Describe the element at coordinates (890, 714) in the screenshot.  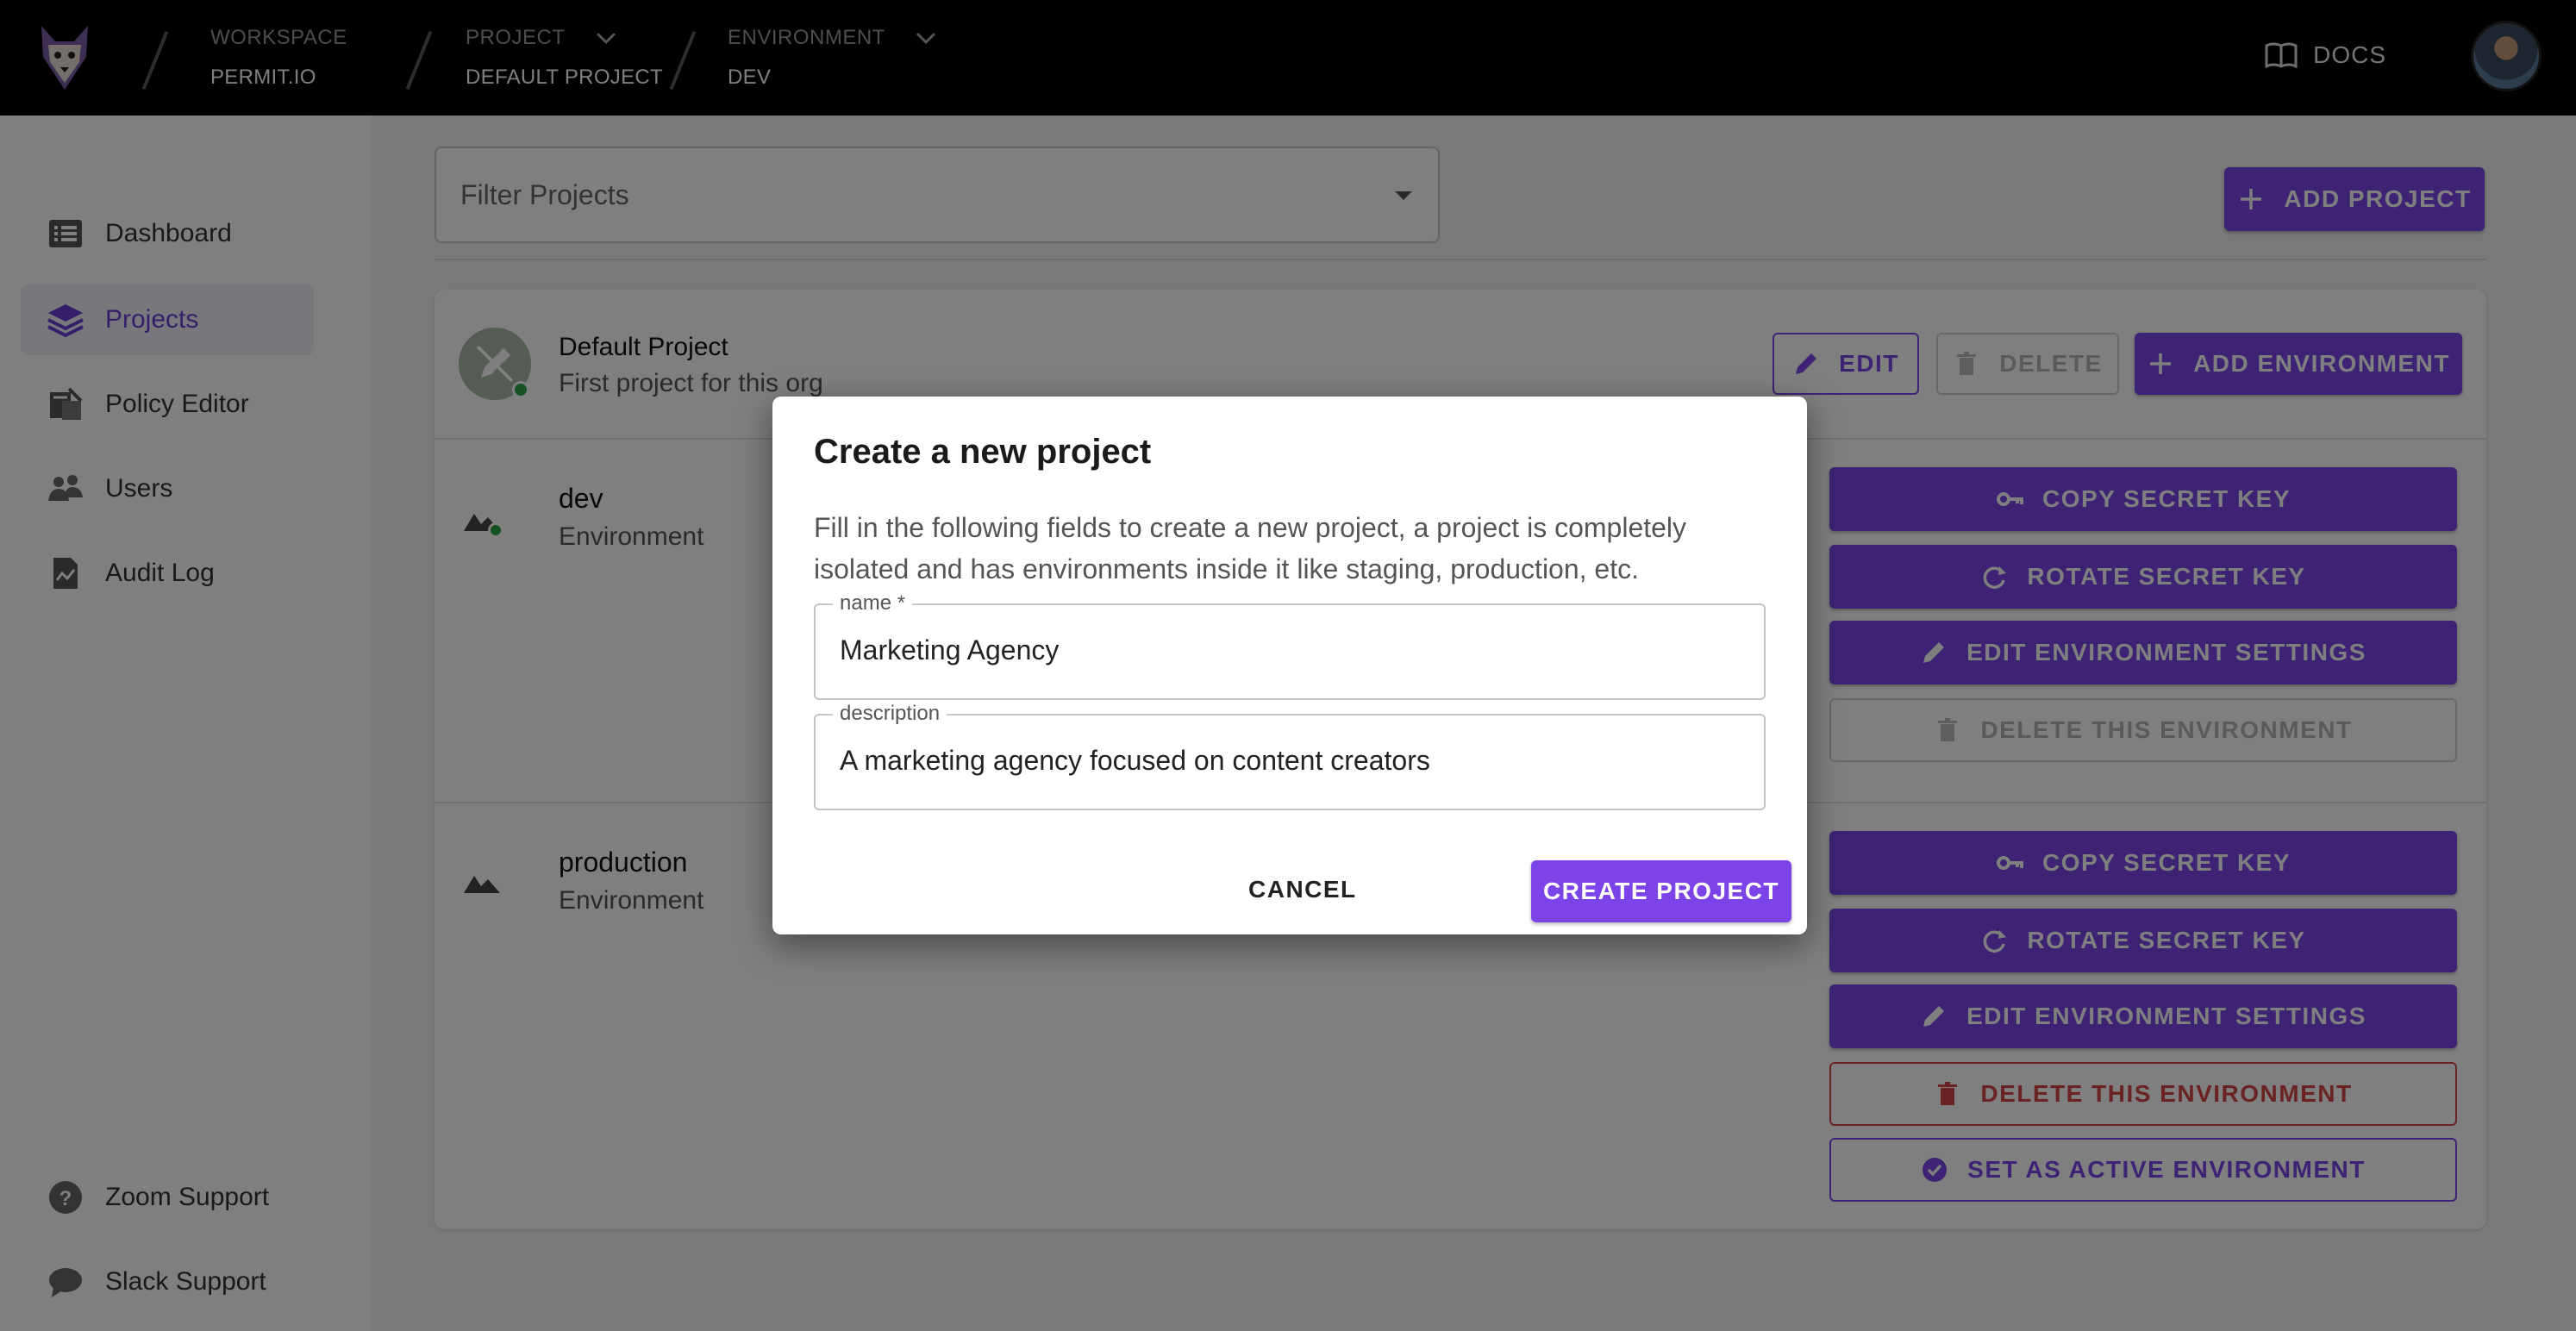
I see `description-field-label: description` at that location.